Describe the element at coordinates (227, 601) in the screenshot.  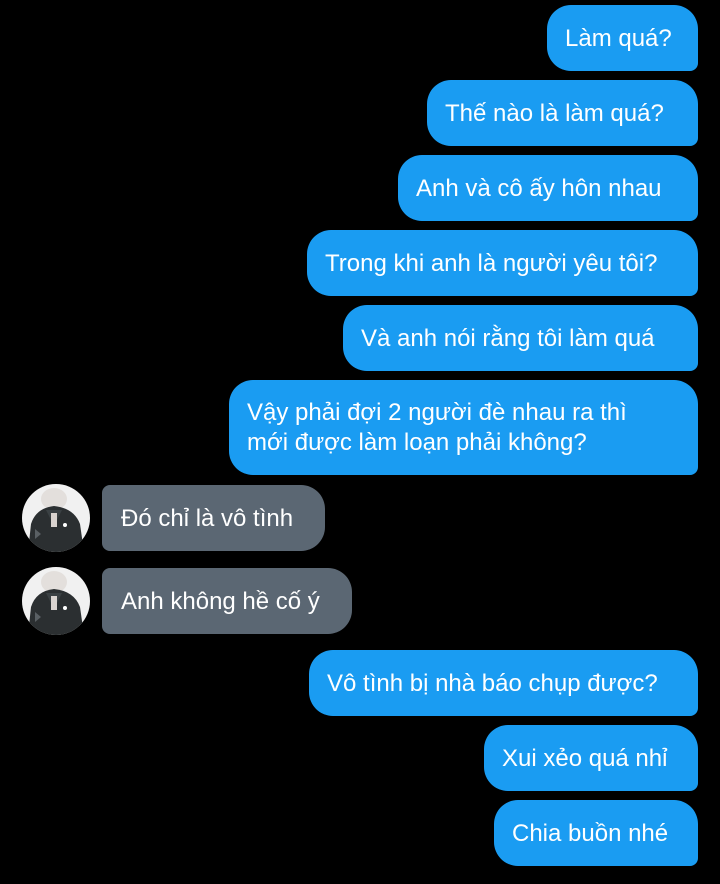
I see `incoming-message: Anh không hề cố ý` at that location.